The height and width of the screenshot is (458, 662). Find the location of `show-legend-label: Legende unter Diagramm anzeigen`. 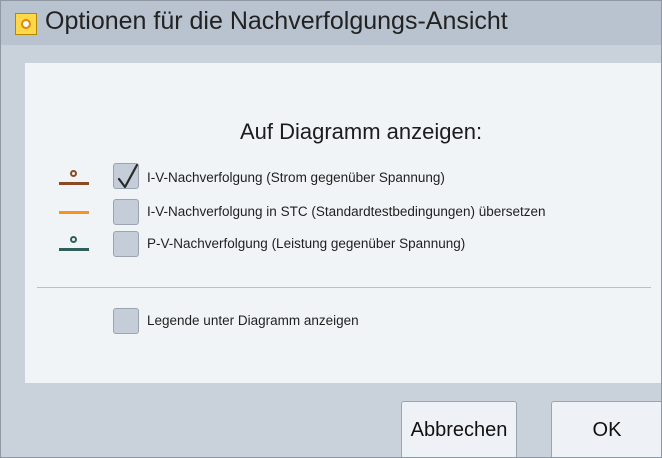

show-legend-label: Legende unter Diagramm anzeigen is located at coordinates (253, 320).